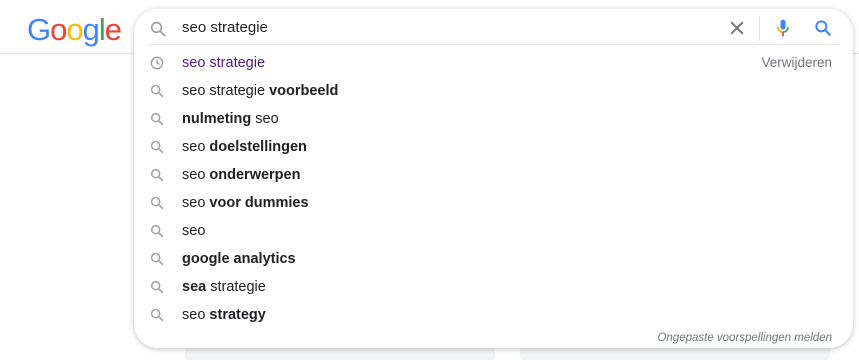 The height and width of the screenshot is (360, 859). Describe the element at coordinates (236, 287) in the screenshot. I see `suggestion-suffix: strategie` at that location.